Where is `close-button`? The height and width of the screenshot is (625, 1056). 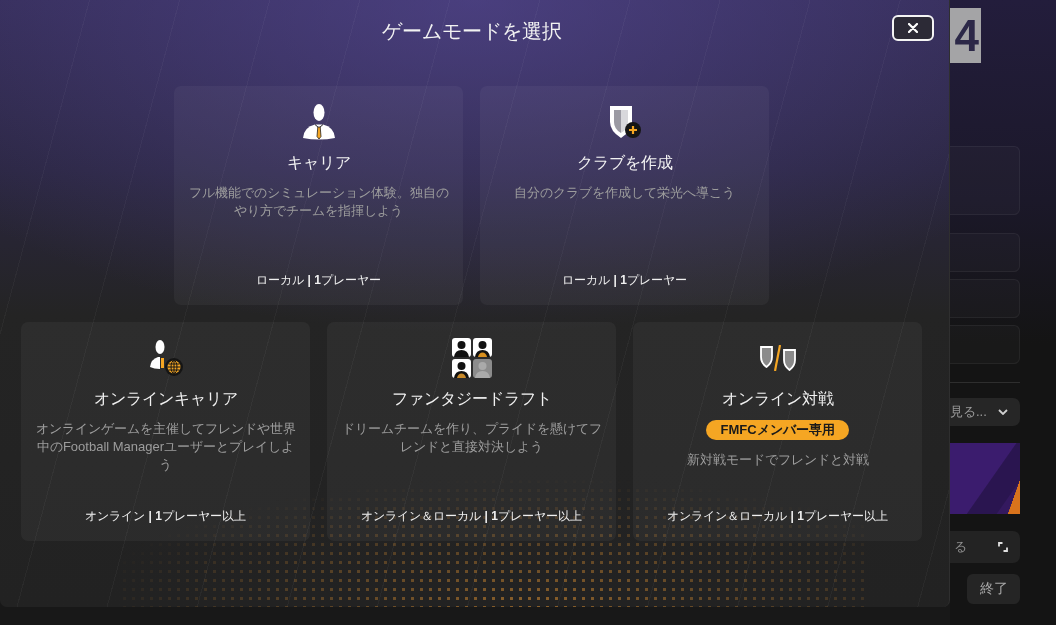 close-button is located at coordinates (913, 28).